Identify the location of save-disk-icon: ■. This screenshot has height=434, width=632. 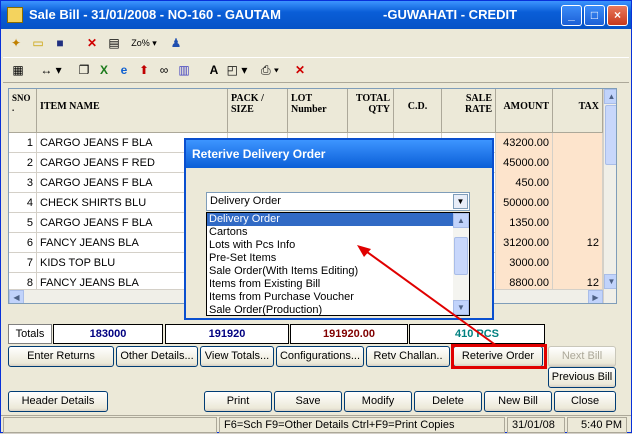
(60, 43).